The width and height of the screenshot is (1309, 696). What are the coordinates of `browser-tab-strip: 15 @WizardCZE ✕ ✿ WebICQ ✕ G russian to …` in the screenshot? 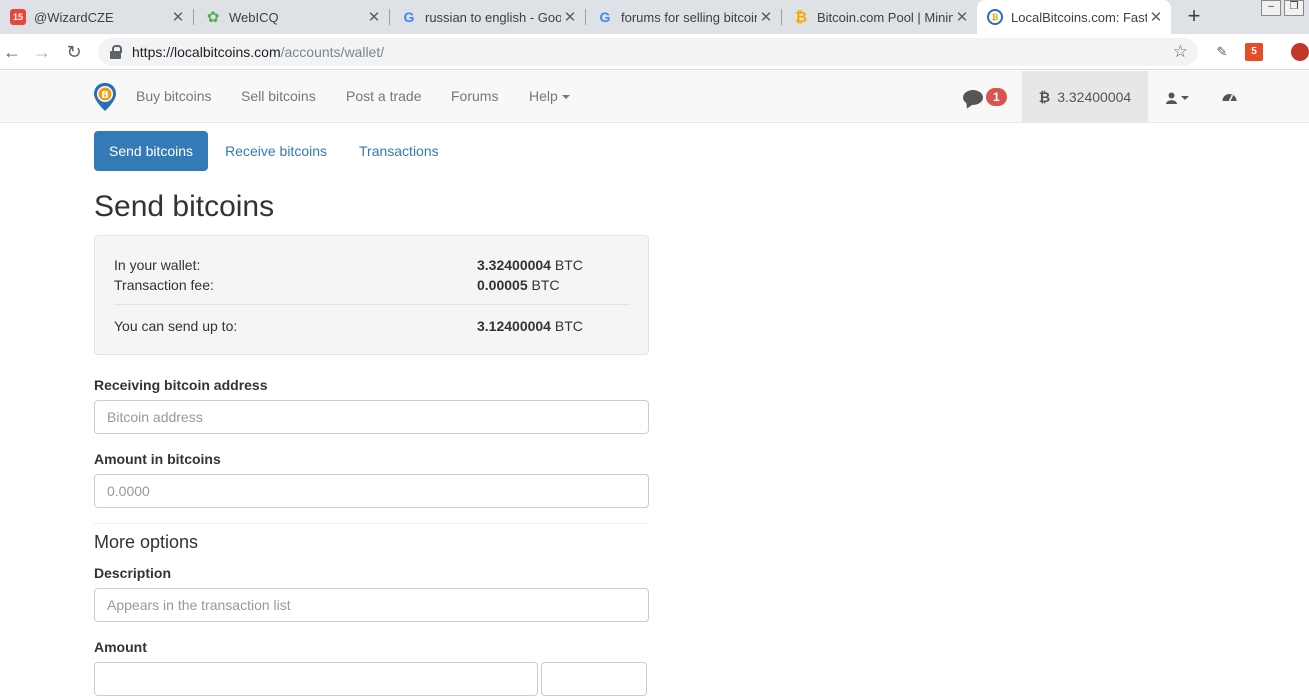 It's located at (654, 17).